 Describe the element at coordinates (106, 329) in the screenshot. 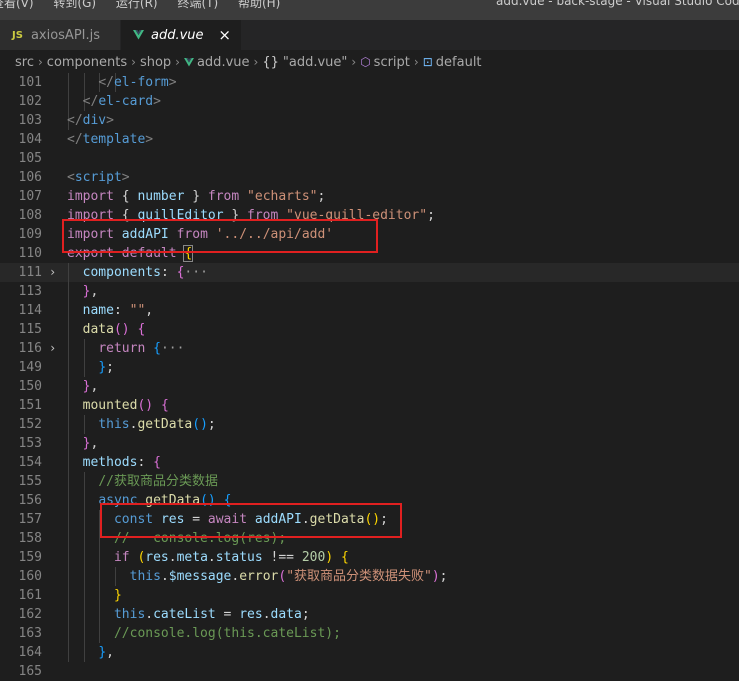

I see `code-text: data() {` at that location.